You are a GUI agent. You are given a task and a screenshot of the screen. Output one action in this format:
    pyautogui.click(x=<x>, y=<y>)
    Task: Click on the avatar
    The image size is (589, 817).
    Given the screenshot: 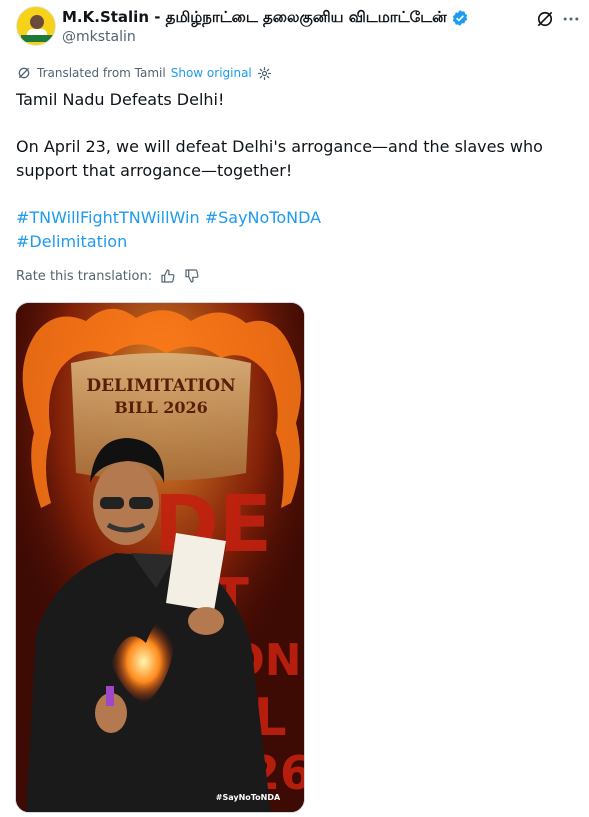 What is the action you would take?
    pyautogui.click(x=36, y=26)
    